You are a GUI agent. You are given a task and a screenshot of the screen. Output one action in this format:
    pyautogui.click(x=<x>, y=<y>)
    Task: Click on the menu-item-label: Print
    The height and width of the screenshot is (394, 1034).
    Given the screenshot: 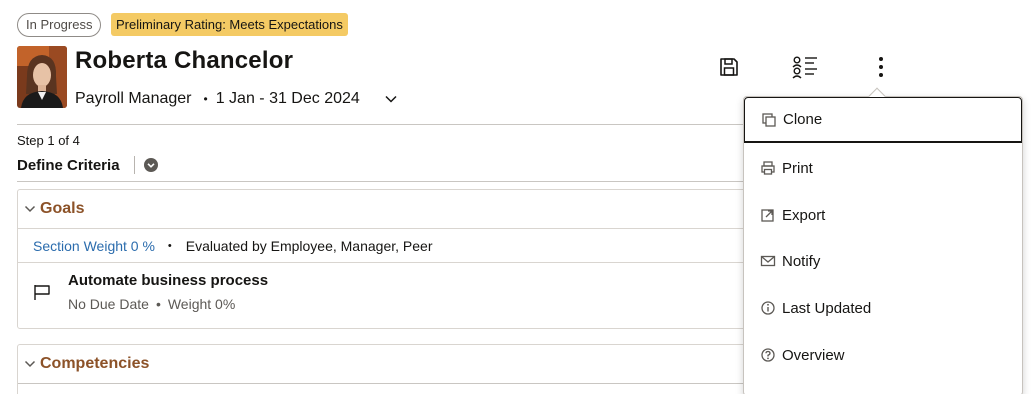 What is the action you would take?
    pyautogui.click(x=797, y=168)
    